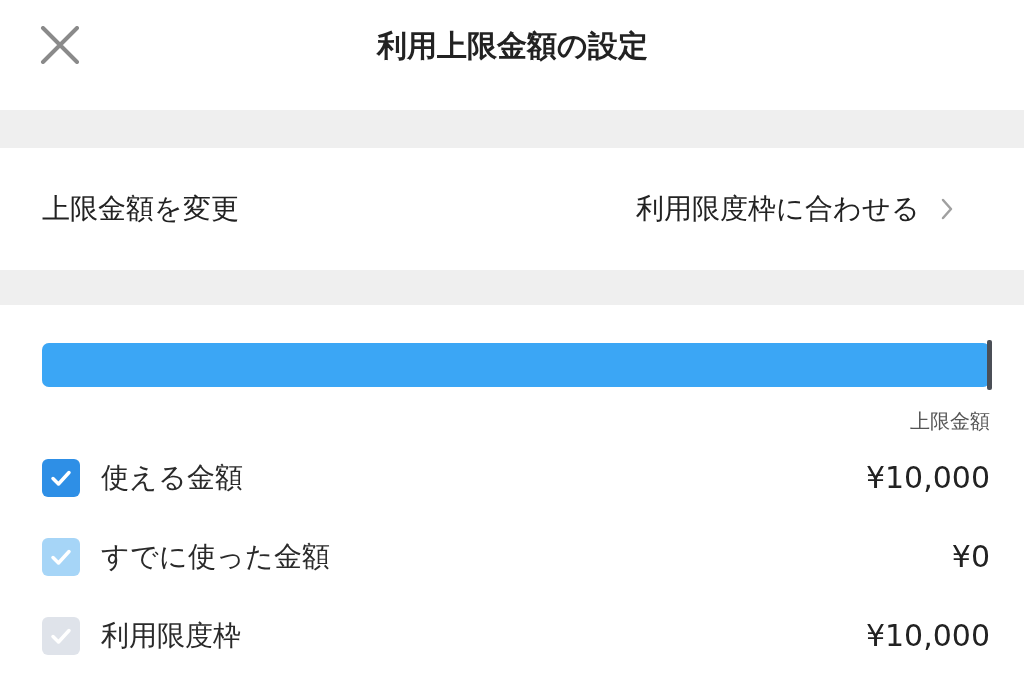 This screenshot has height=683, width=1024. What do you see at coordinates (215, 556) in the screenshot?
I see `legend-label: すでに使った金額` at bounding box center [215, 556].